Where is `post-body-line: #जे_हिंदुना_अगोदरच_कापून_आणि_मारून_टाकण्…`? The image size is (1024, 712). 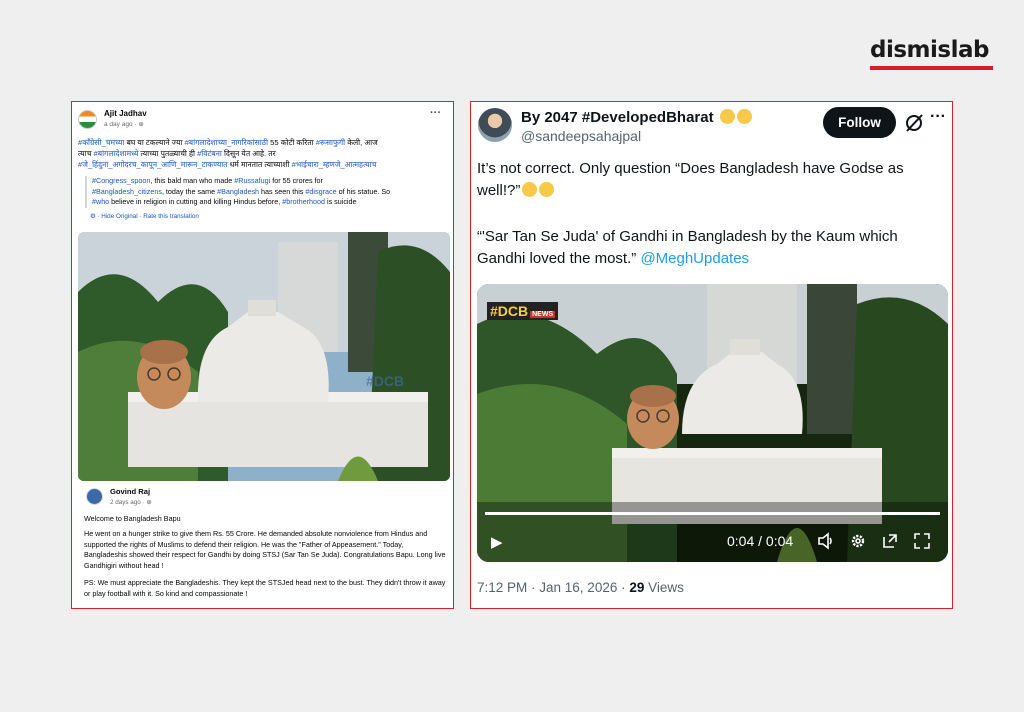 post-body-line: #जे_हिंदुना_अगोदरच_कापून_आणि_मारून_टाकण्… is located at coordinates (264, 164).